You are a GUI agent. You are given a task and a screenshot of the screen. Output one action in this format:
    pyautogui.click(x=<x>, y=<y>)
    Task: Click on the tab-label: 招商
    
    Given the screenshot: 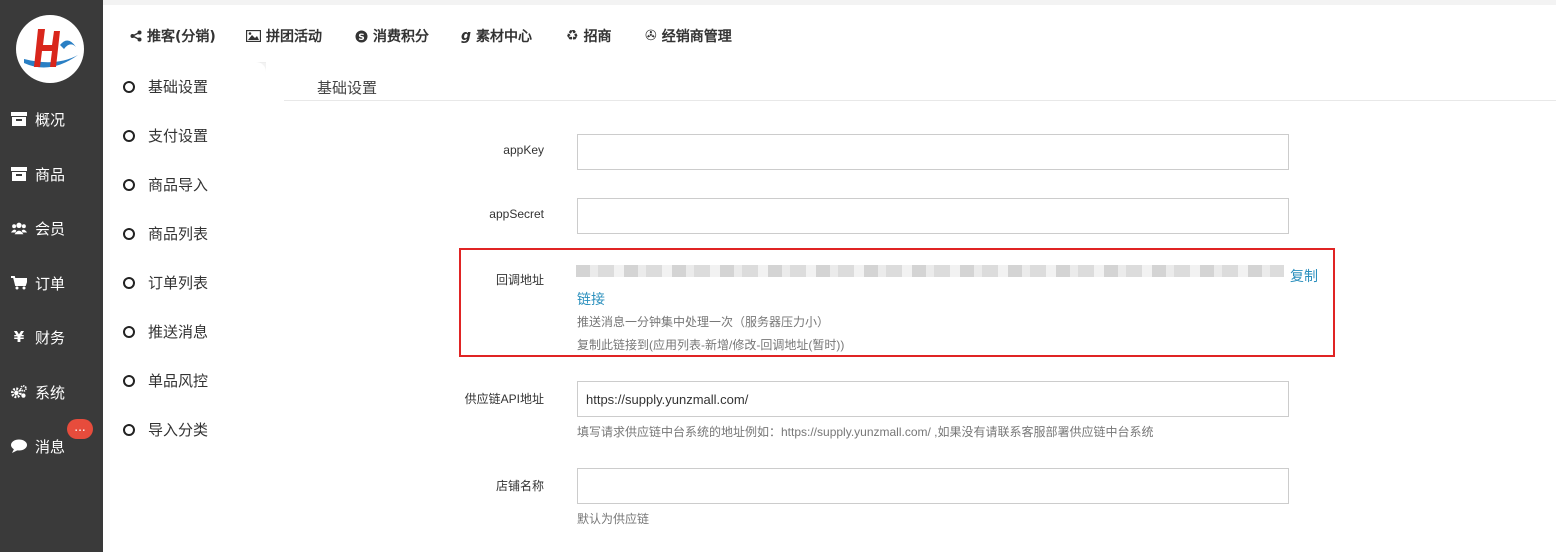 What is the action you would take?
    pyautogui.click(x=597, y=37)
    